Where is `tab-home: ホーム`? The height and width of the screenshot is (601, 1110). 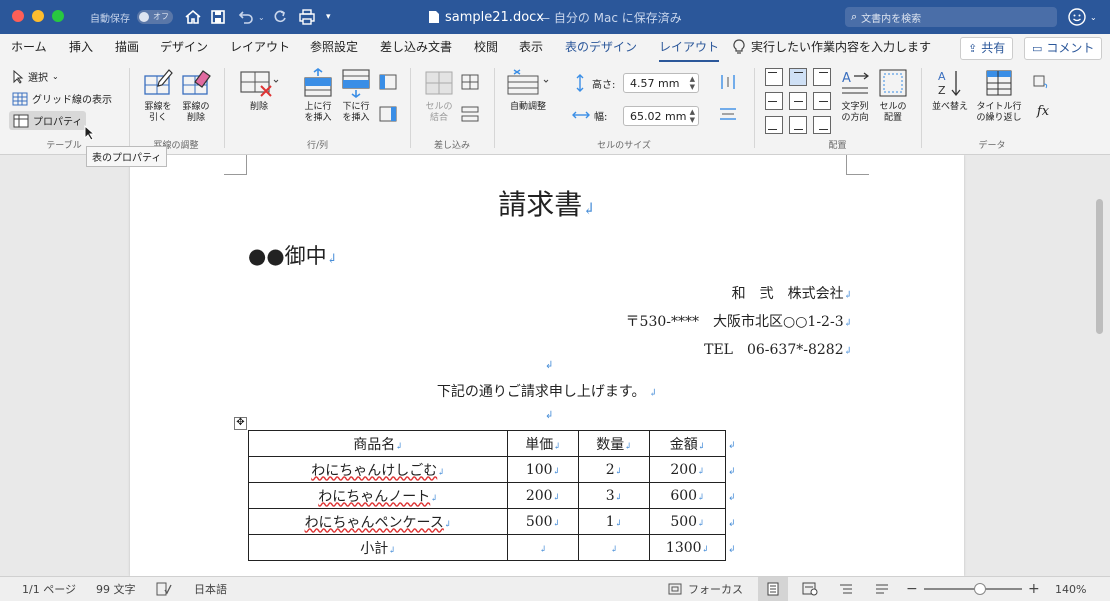 tab-home: ホーム is located at coordinates (29, 47).